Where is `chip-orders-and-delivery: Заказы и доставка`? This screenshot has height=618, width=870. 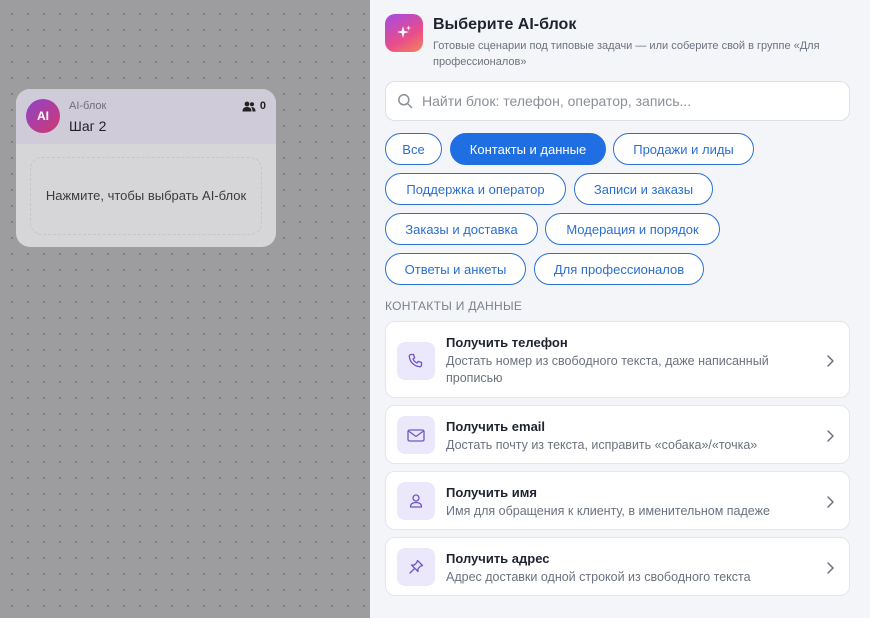 chip-orders-and-delivery: Заказы и доставка is located at coordinates (461, 229).